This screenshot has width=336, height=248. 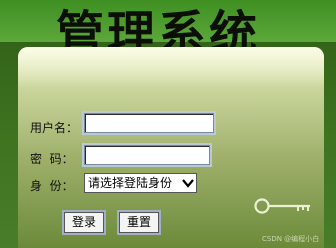 I want to click on watermark: CSDN @编程小白, so click(x=291, y=239).